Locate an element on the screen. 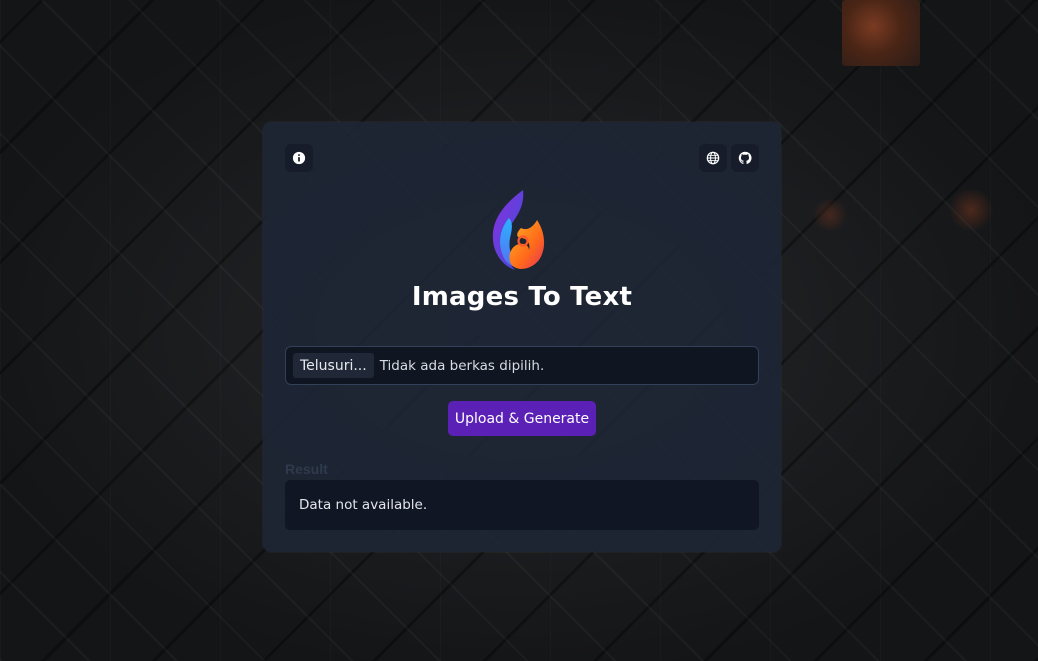 The width and height of the screenshot is (1038, 661). app-logo is located at coordinates (518, 230).